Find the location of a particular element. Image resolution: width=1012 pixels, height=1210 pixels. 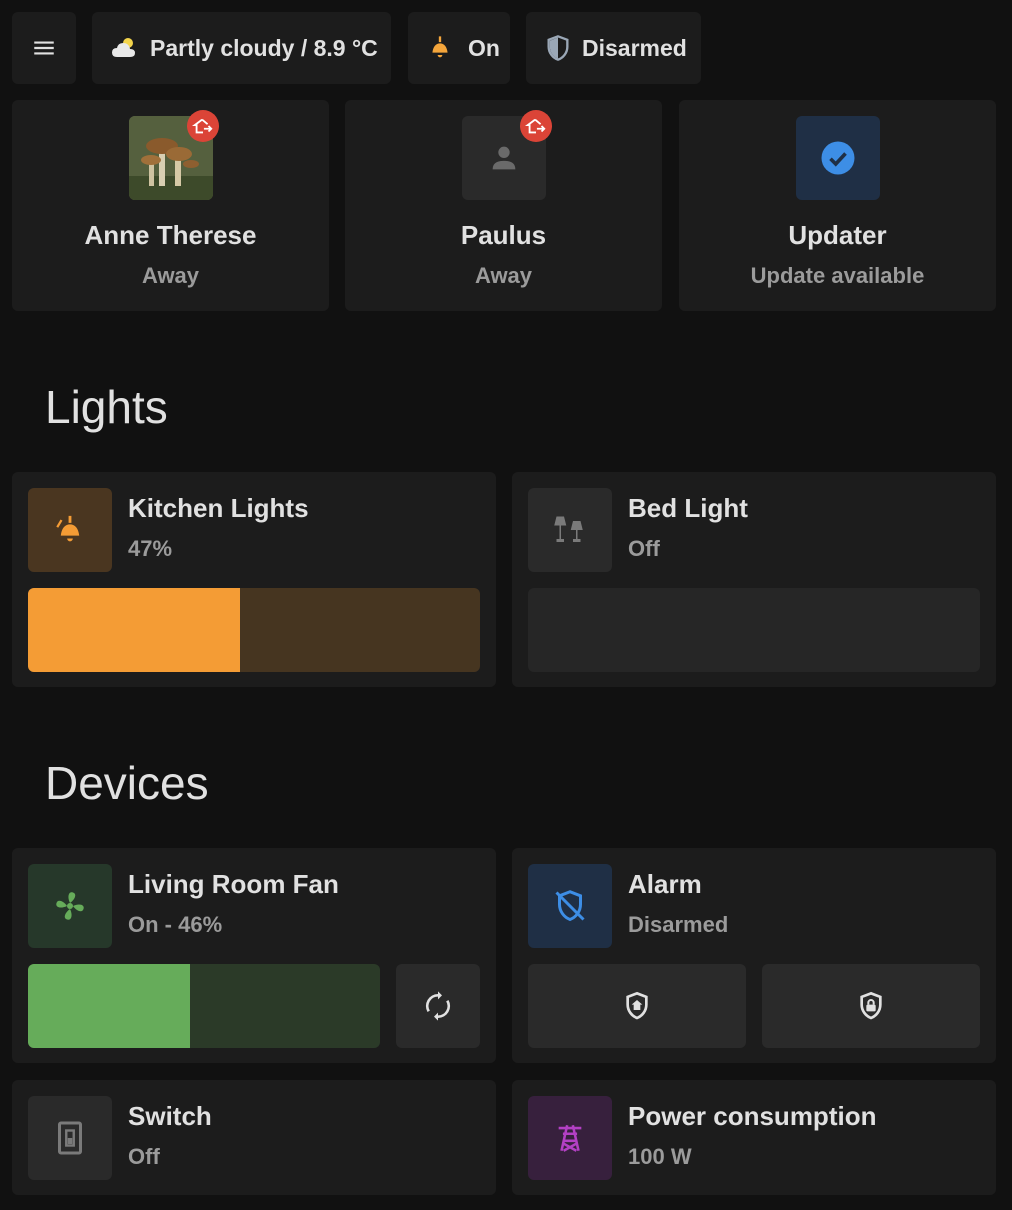

menu-icon is located at coordinates (44, 48).